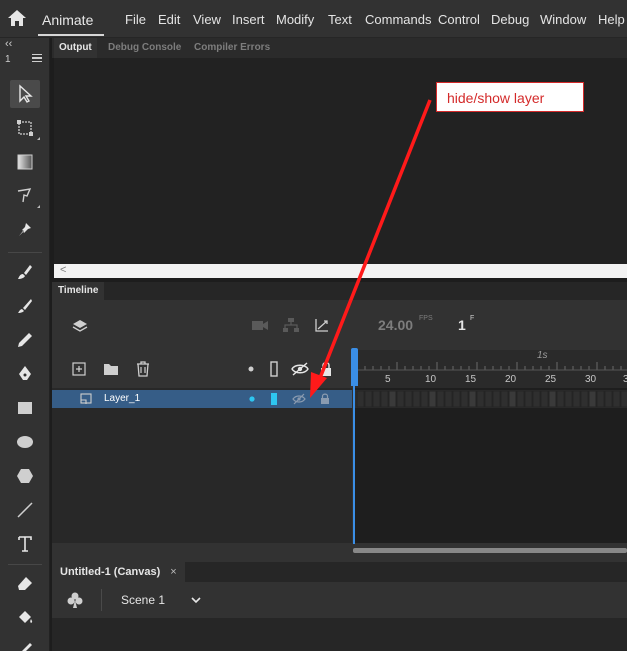 The image size is (627, 651). What do you see at coordinates (295, 19) in the screenshot?
I see `menu-modify: Modify` at bounding box center [295, 19].